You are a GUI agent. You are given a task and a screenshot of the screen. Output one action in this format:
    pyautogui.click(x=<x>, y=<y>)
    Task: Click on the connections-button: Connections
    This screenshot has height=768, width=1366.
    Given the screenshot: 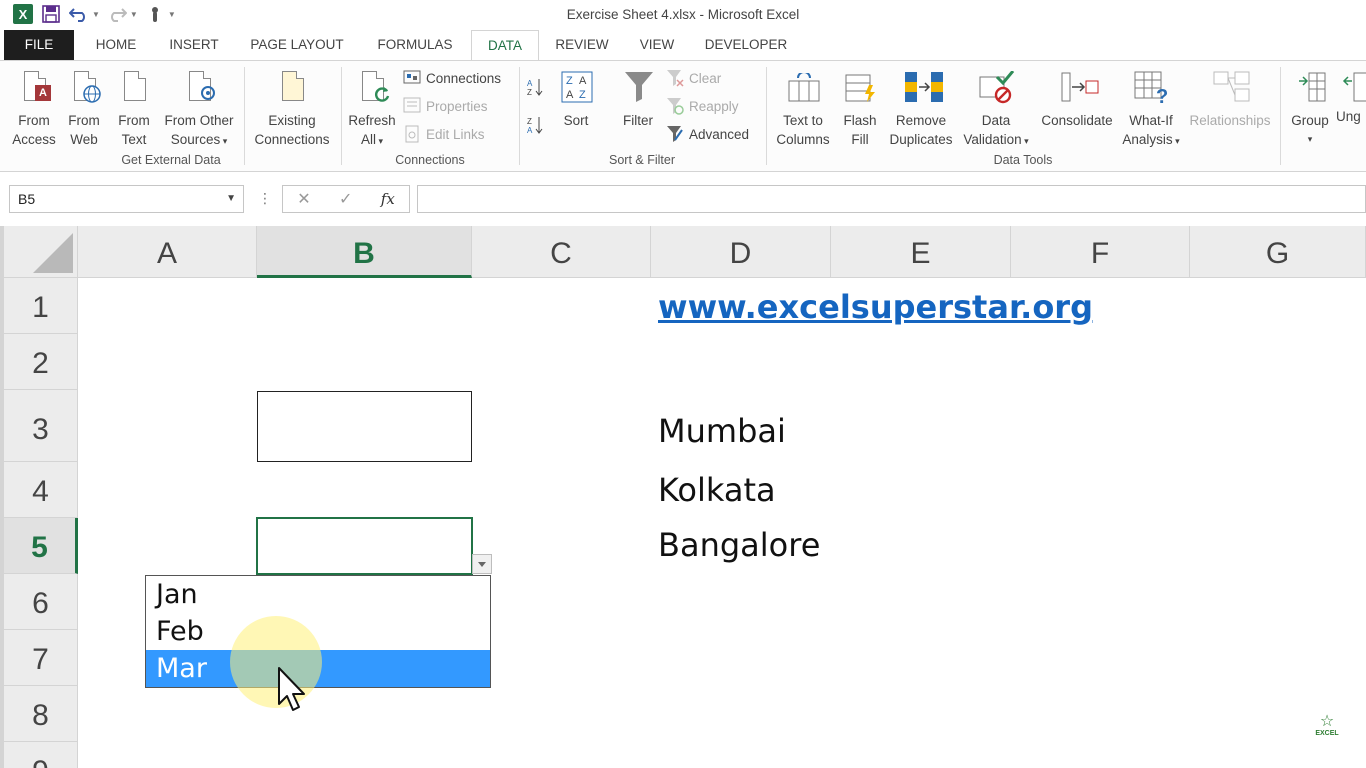 What is the action you would take?
    pyautogui.click(x=452, y=78)
    